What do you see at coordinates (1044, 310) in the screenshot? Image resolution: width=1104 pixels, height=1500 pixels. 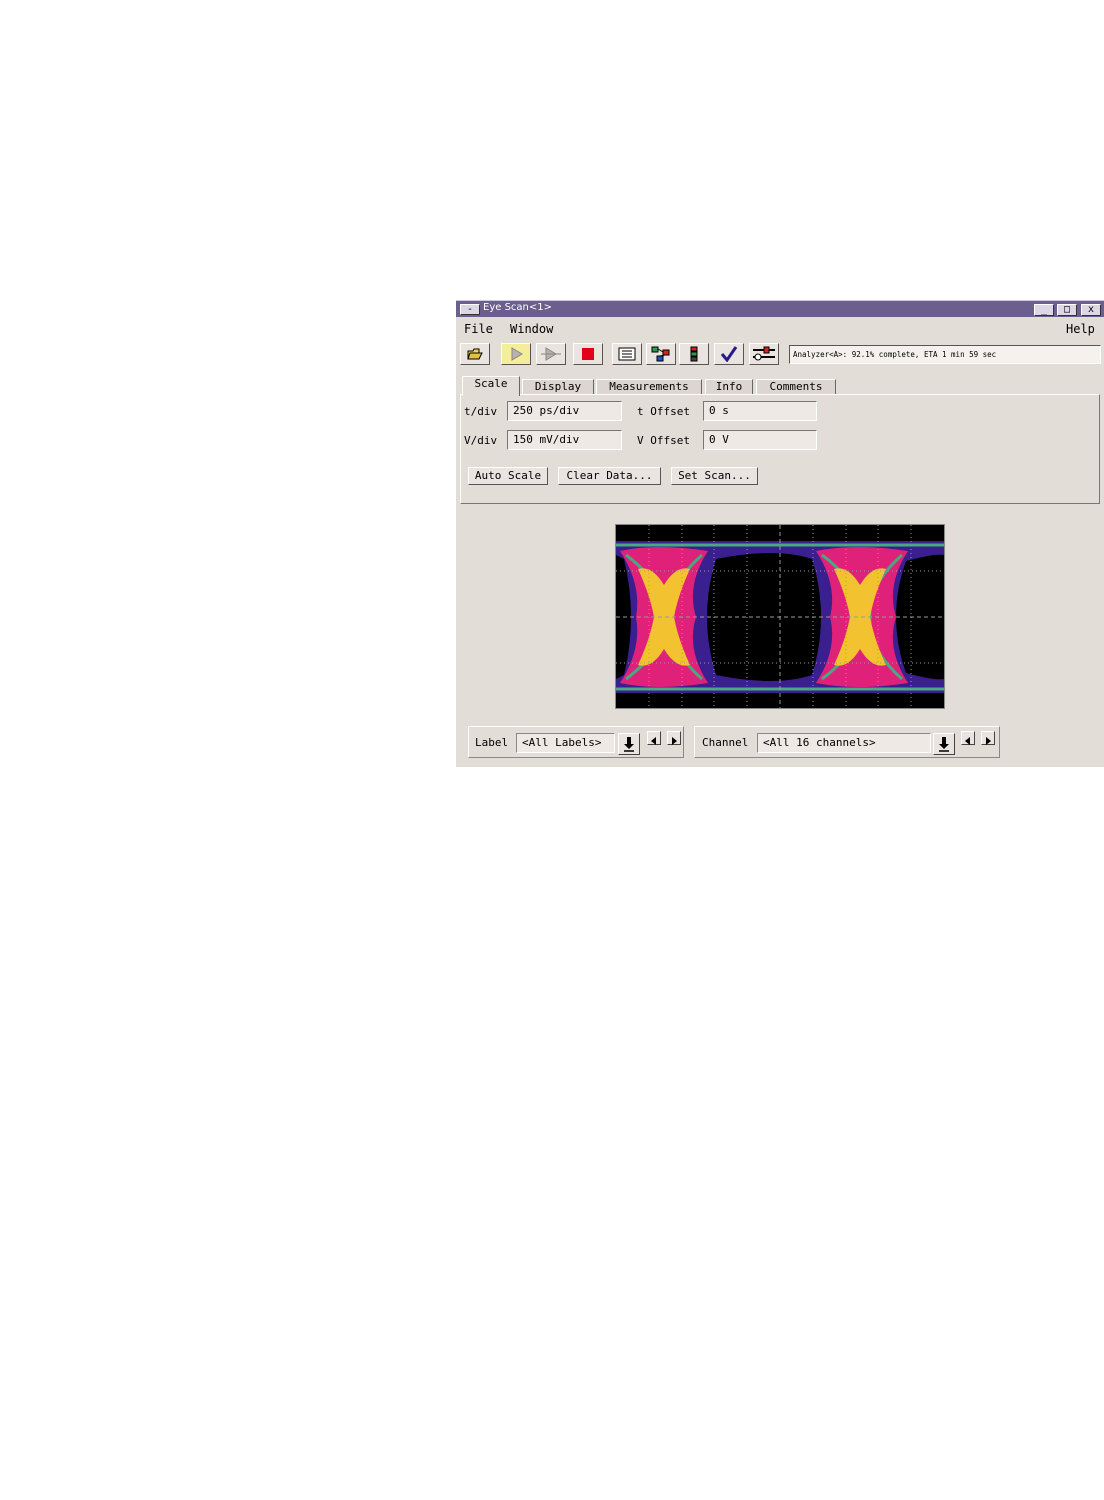 I see `minimize-button: _` at bounding box center [1044, 310].